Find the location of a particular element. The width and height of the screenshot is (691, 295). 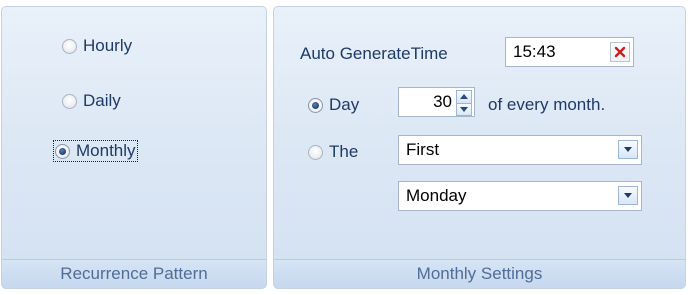

radio-monthly-indicator is located at coordinates (62, 151).